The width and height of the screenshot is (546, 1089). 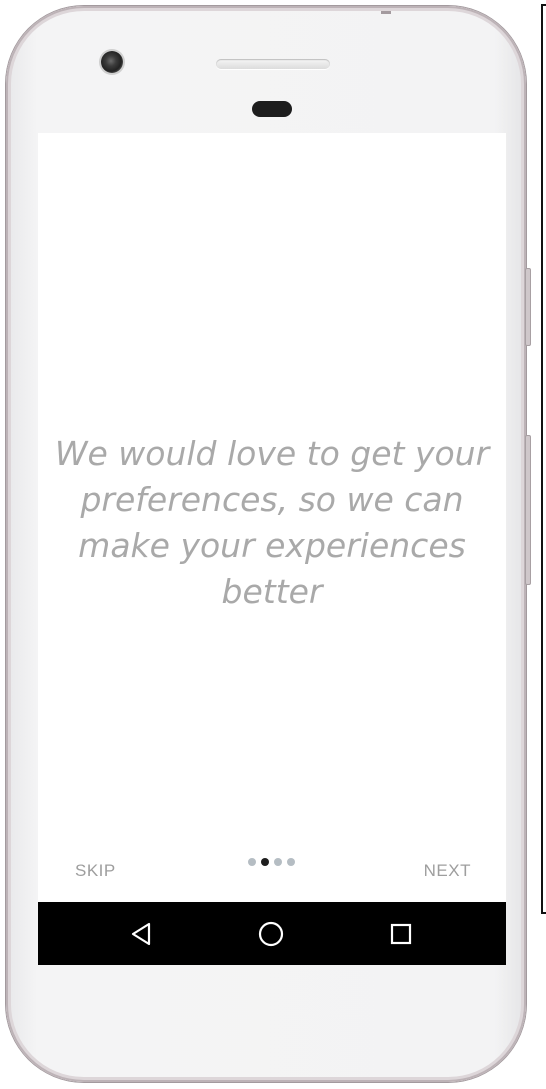 I want to click on back-button, so click(x=142, y=933).